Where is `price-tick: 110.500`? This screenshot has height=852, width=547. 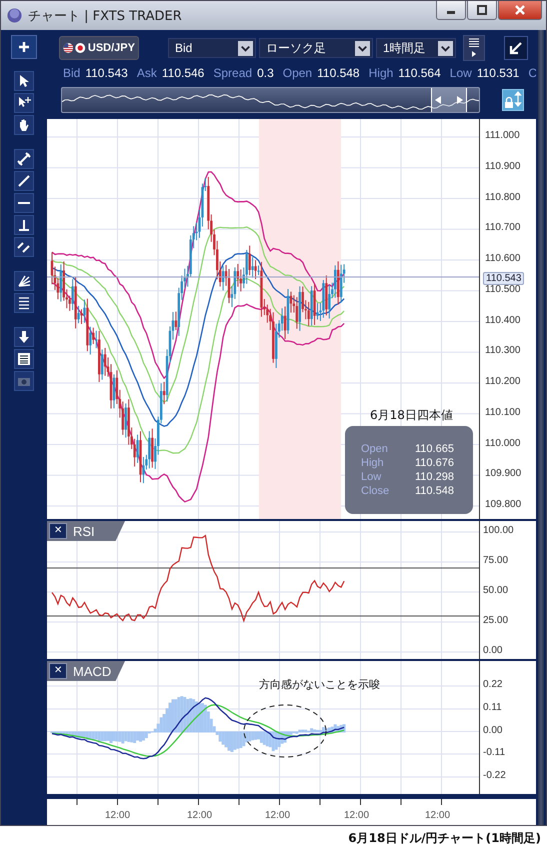 price-tick: 110.500 is located at coordinates (502, 289).